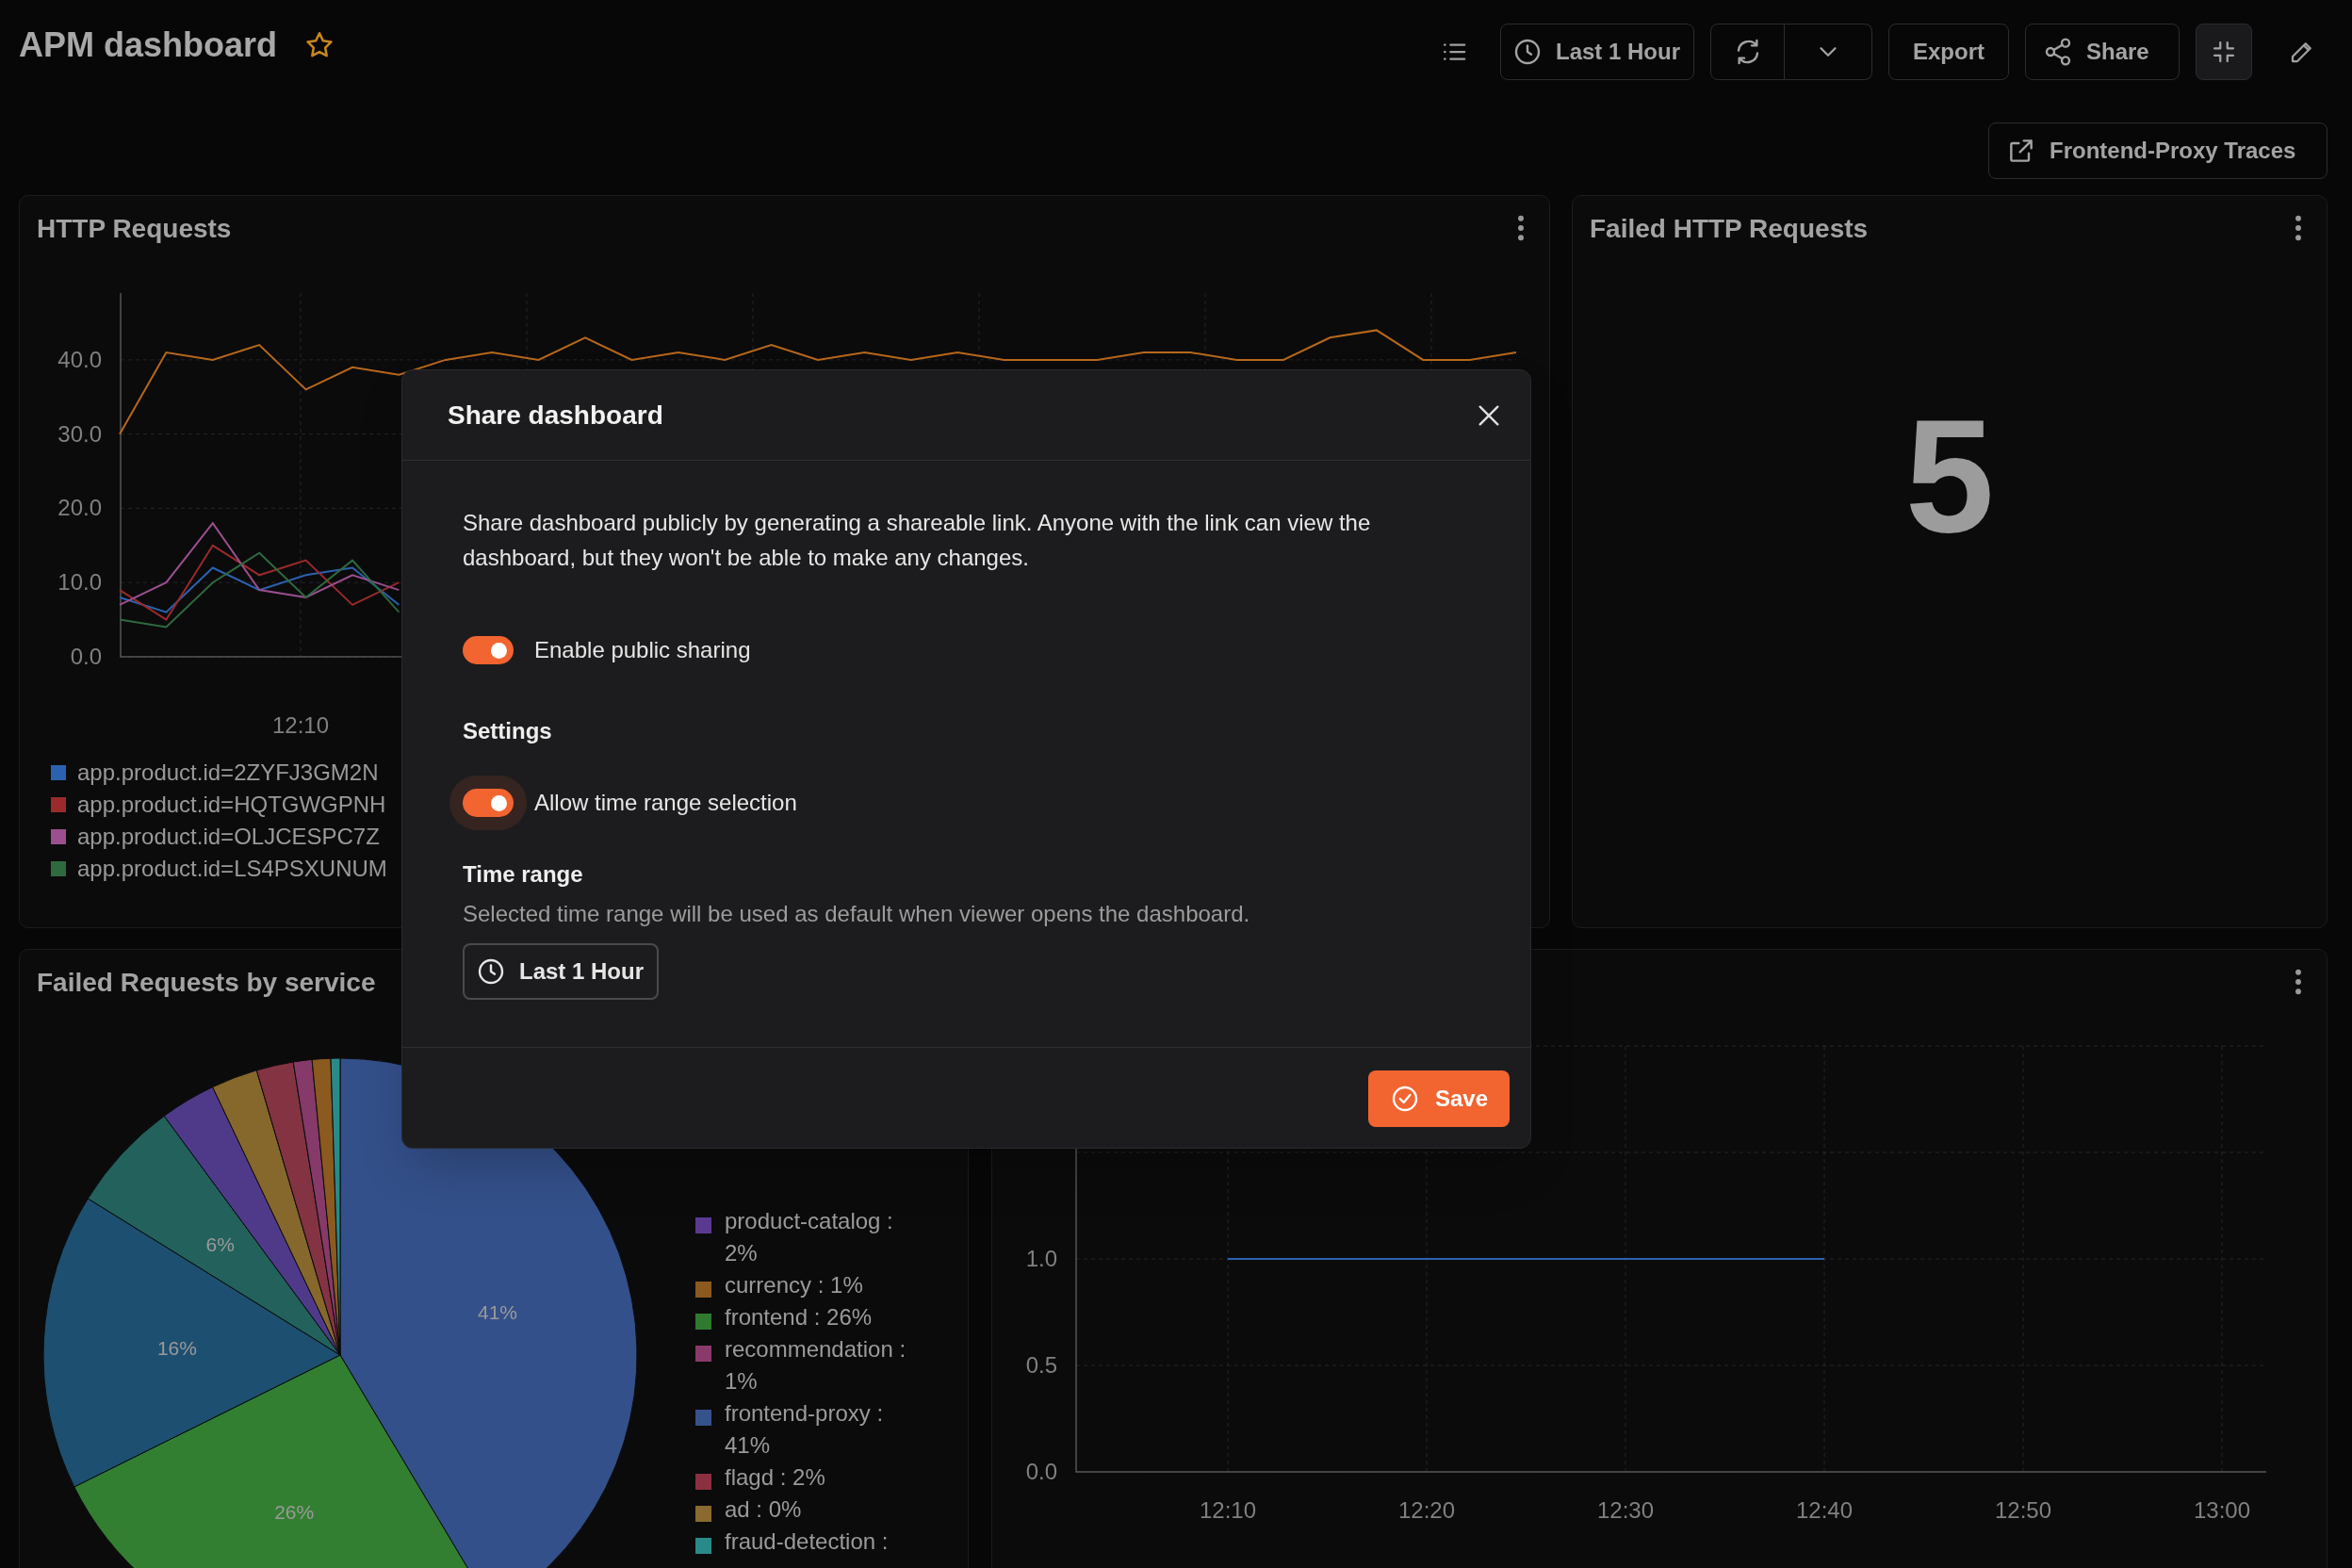 The width and height of the screenshot is (2352, 1568). What do you see at coordinates (231, 805) in the screenshot?
I see `legend-label: app.product.id=HQTGWGPNH` at bounding box center [231, 805].